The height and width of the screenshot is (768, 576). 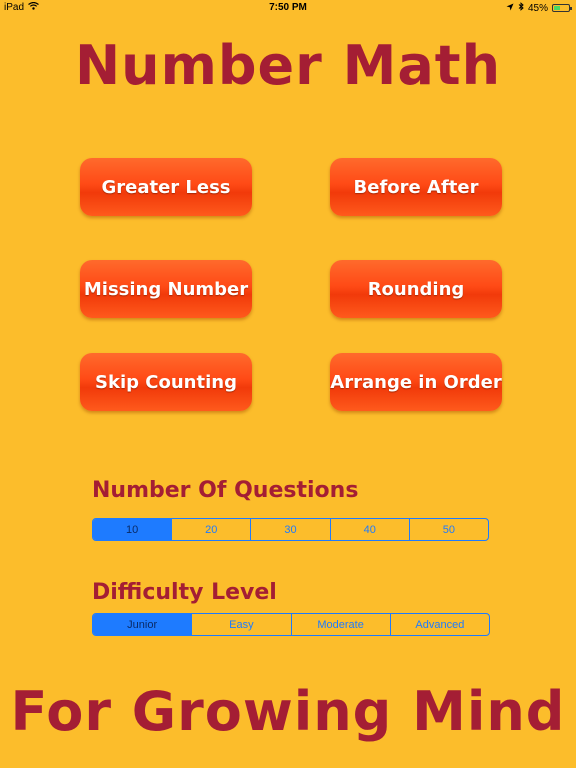 I want to click on questions-option: 40, so click(x=370, y=529).